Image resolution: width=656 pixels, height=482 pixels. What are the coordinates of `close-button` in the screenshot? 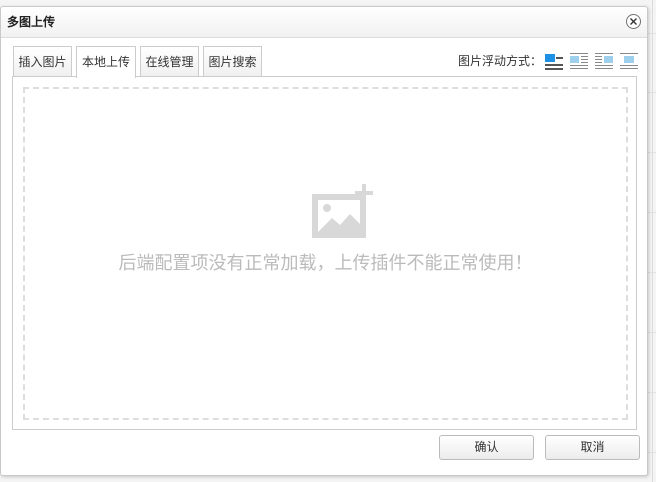 It's located at (633, 21).